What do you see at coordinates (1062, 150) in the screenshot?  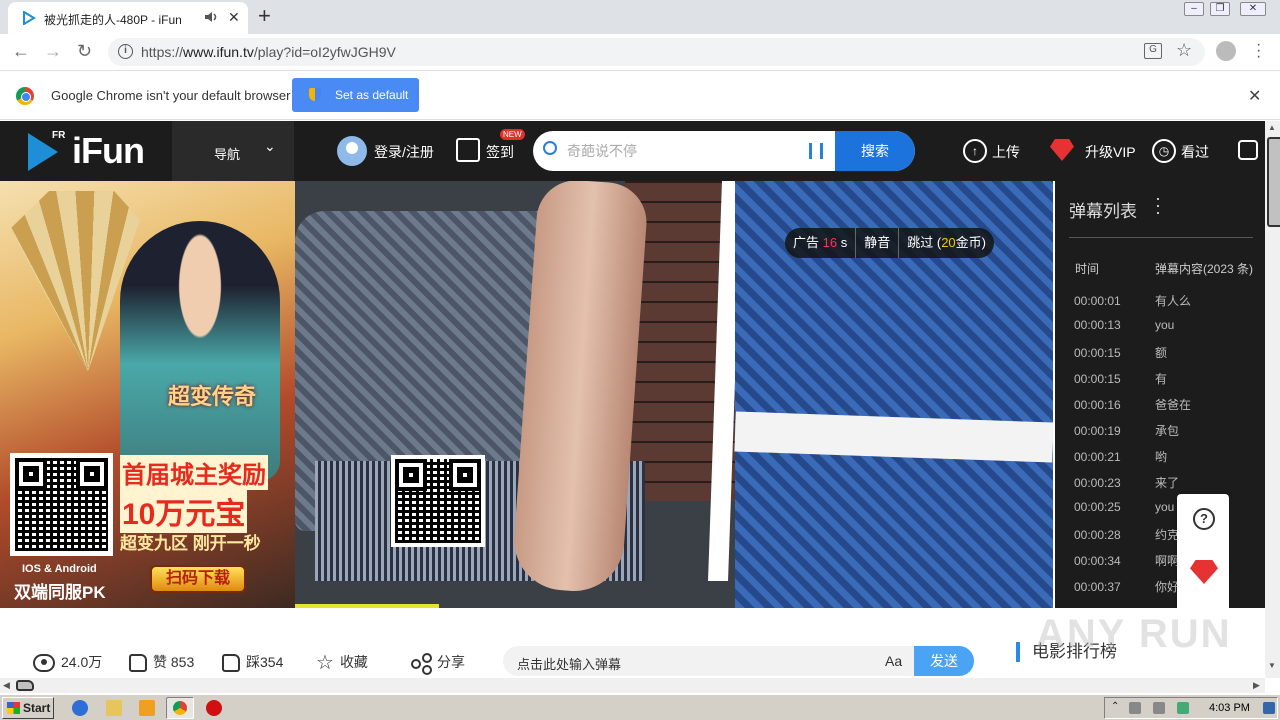 I see `diamond-icon` at bounding box center [1062, 150].